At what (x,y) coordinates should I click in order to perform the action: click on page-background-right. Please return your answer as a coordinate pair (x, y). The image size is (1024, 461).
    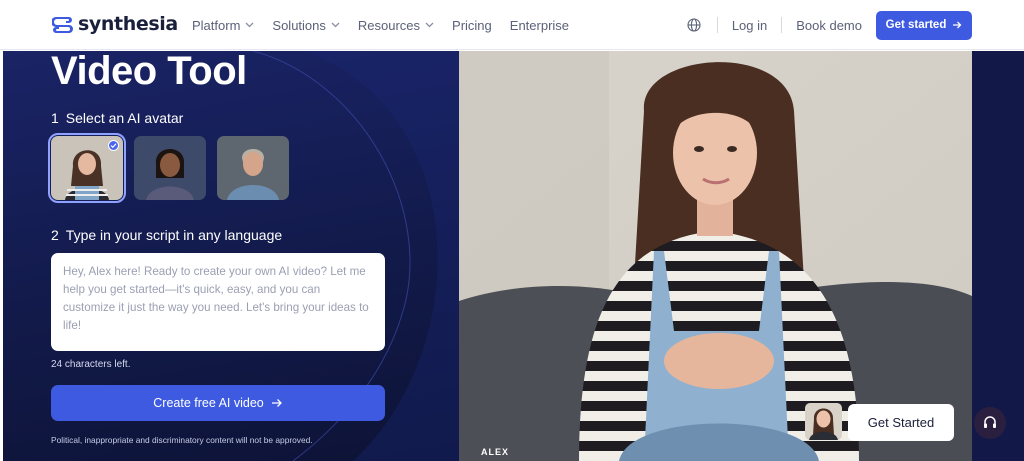
    Looking at the image, I should click on (998, 256).